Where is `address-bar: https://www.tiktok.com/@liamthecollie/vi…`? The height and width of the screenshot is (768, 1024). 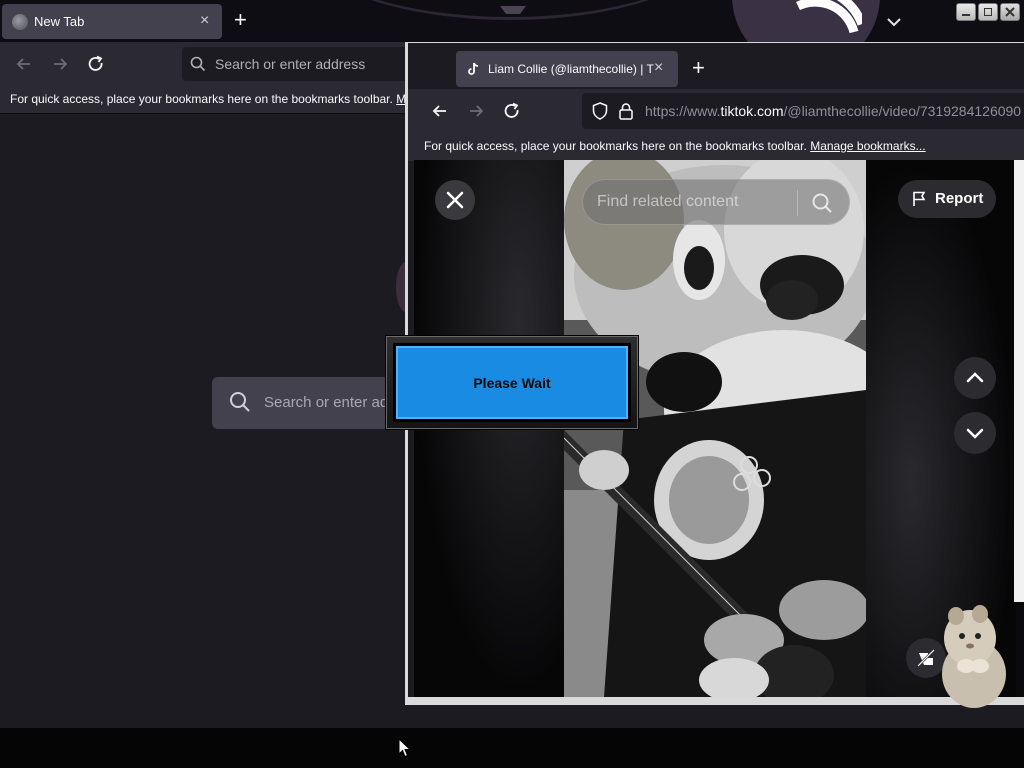 address-bar: https://www.tiktok.com/@liamthecollie/vi… is located at coordinates (803, 111).